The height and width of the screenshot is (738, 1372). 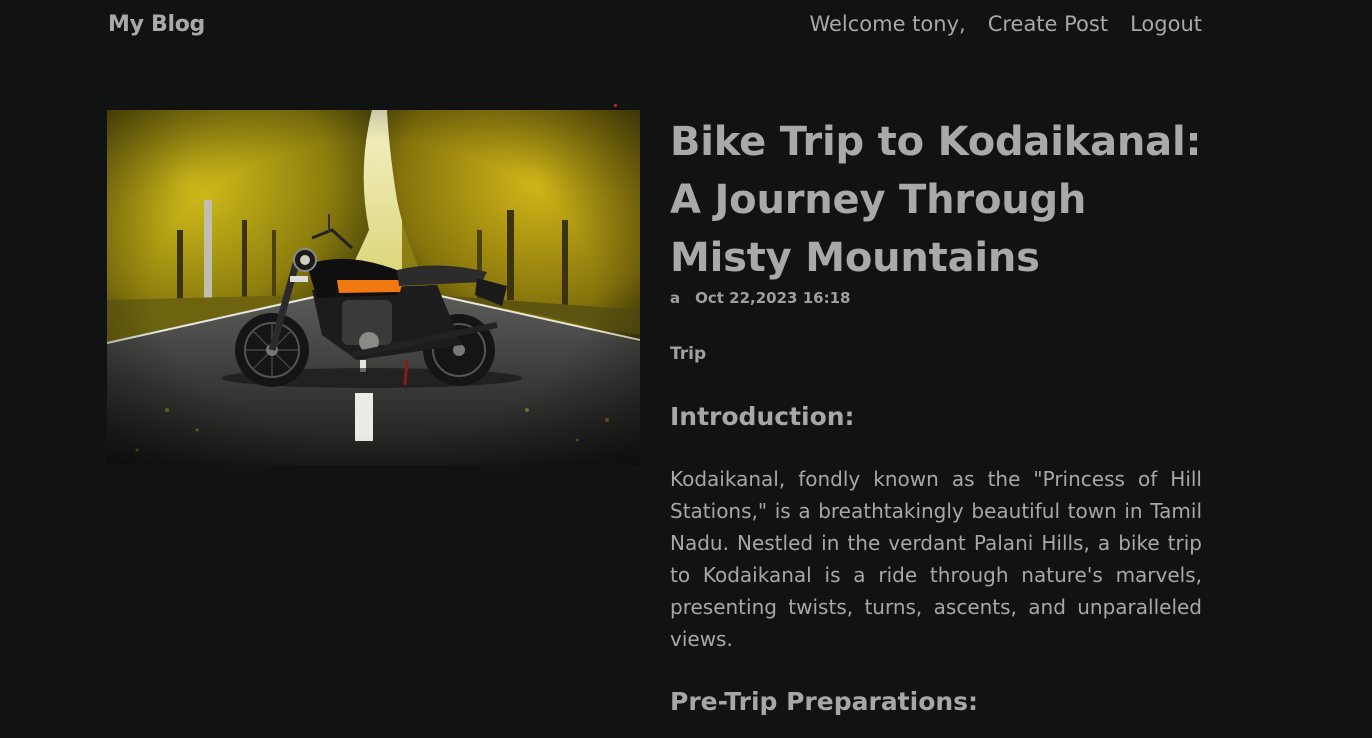 What do you see at coordinates (156, 24) in the screenshot?
I see `site-logo: My Blog` at bounding box center [156, 24].